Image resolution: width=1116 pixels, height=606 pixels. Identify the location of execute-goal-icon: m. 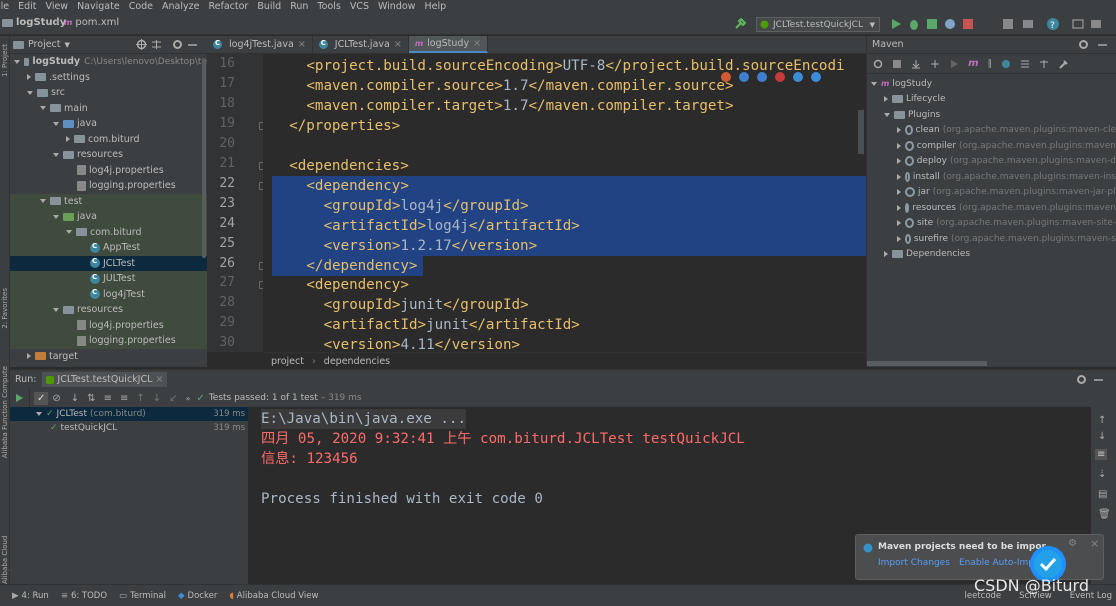
(973, 63).